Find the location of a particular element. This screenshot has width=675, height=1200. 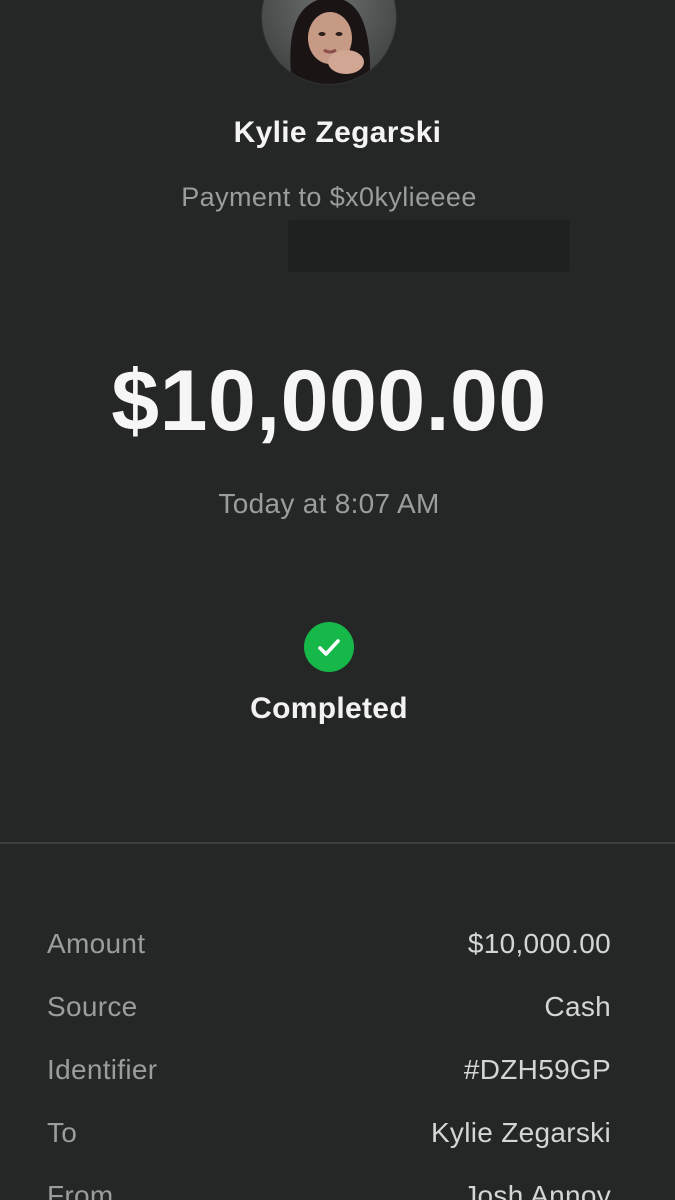

detail-row-from: From Josh Annoy is located at coordinates (337, 1185).